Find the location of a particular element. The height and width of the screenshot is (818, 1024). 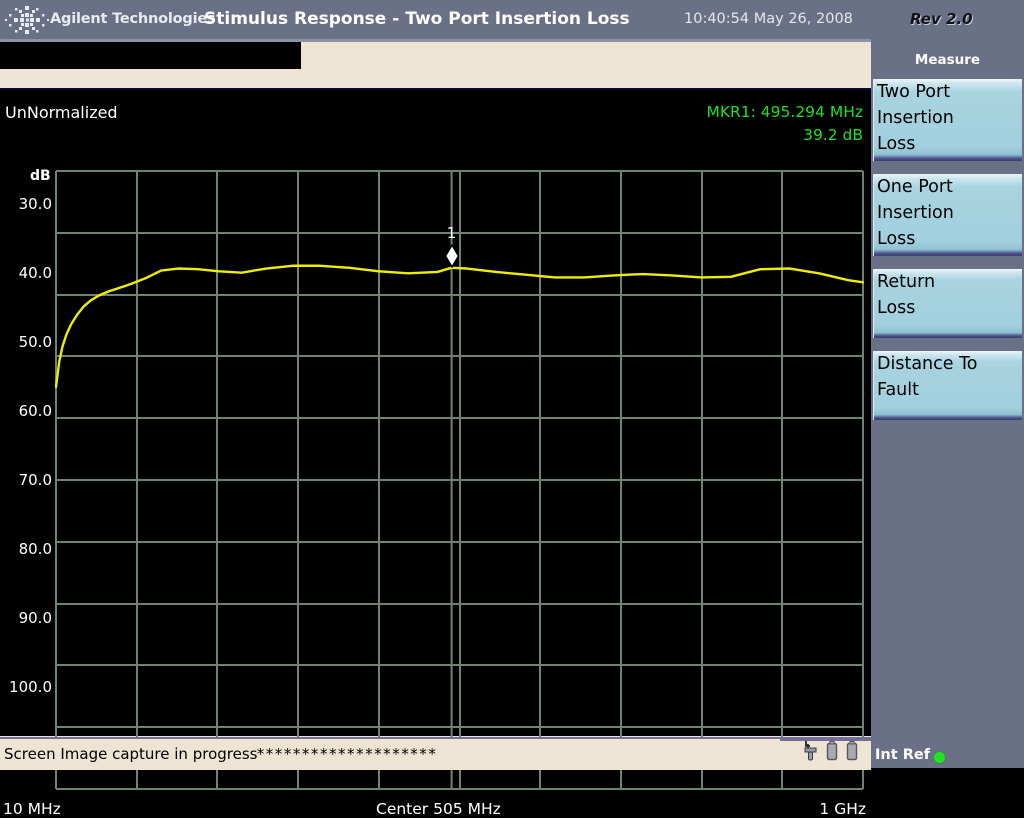

reference-source-label: Int Ref is located at coordinates (903, 755).